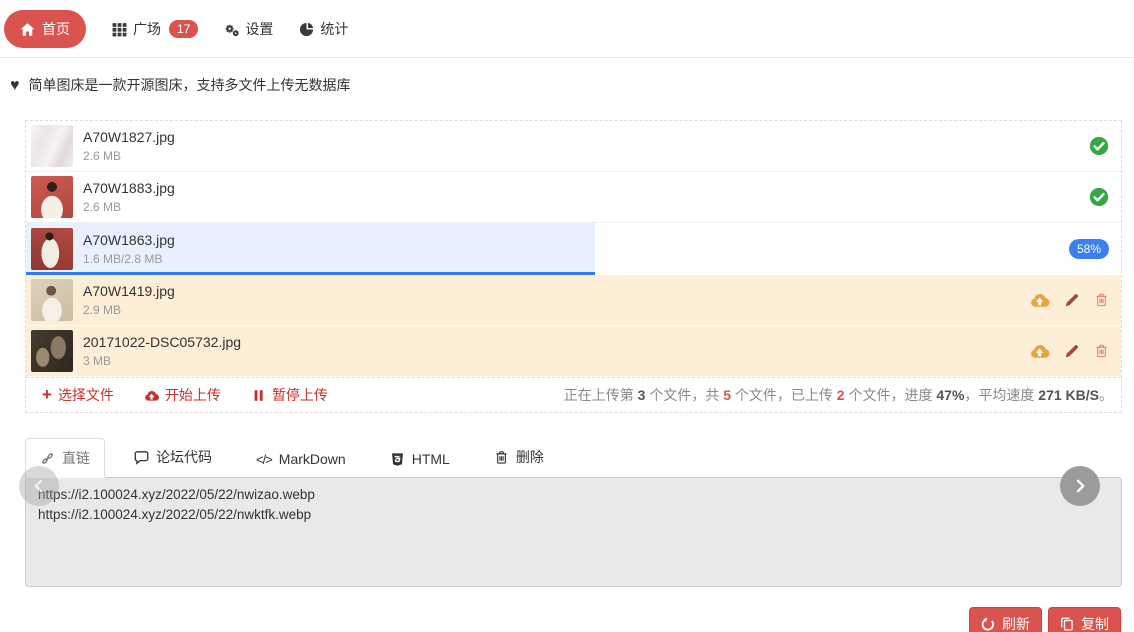 The image size is (1134, 632). I want to click on trash-icon, so click(501, 457).